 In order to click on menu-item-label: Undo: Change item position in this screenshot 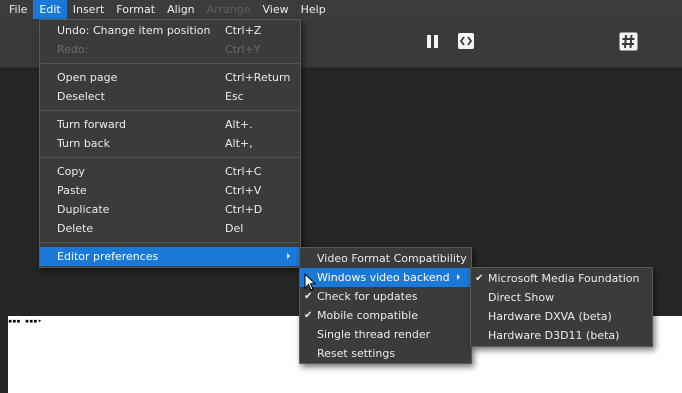, I will do `click(134, 30)`.